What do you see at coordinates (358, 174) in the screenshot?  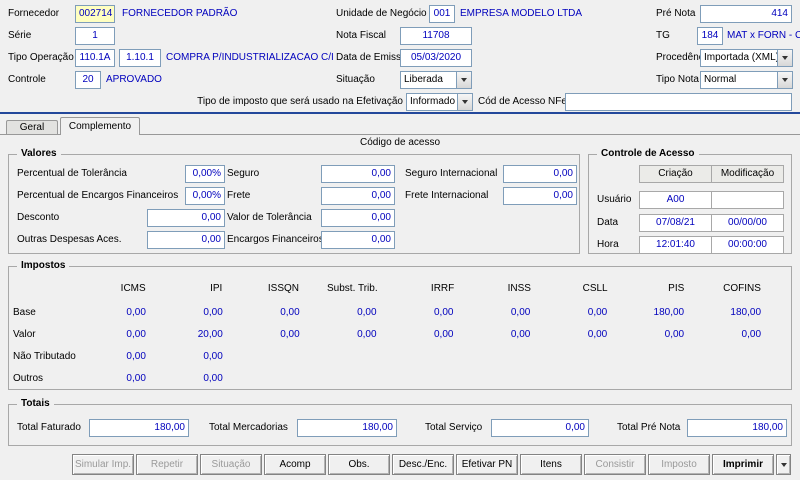 I see `seguro-field: 0,00` at bounding box center [358, 174].